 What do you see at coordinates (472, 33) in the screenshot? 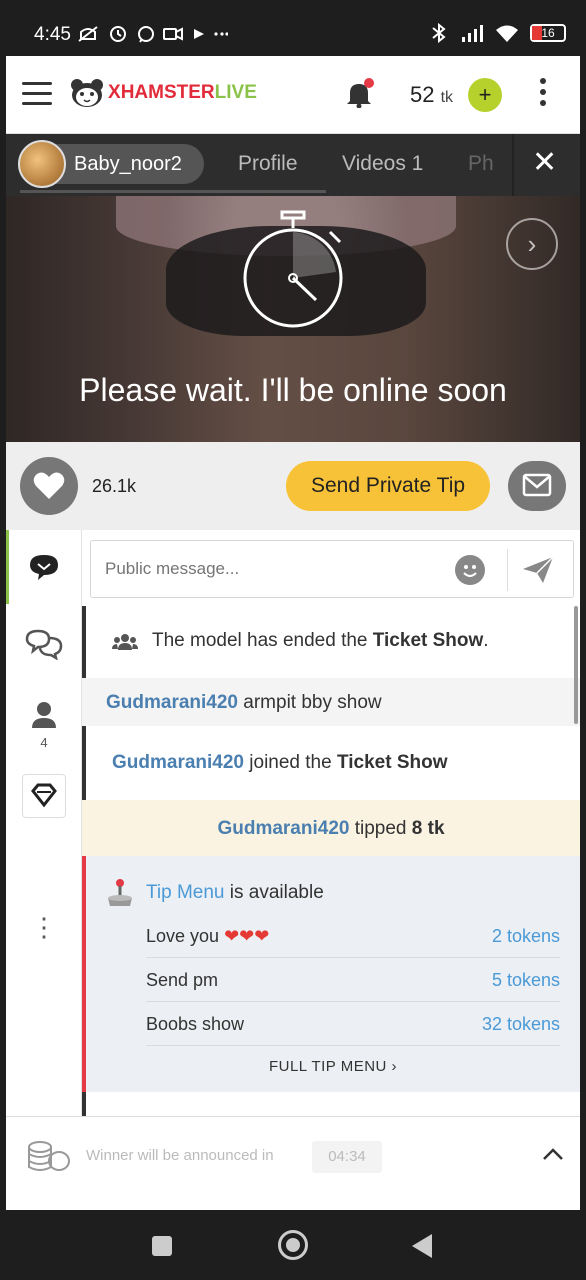
I see `signal-icon` at bounding box center [472, 33].